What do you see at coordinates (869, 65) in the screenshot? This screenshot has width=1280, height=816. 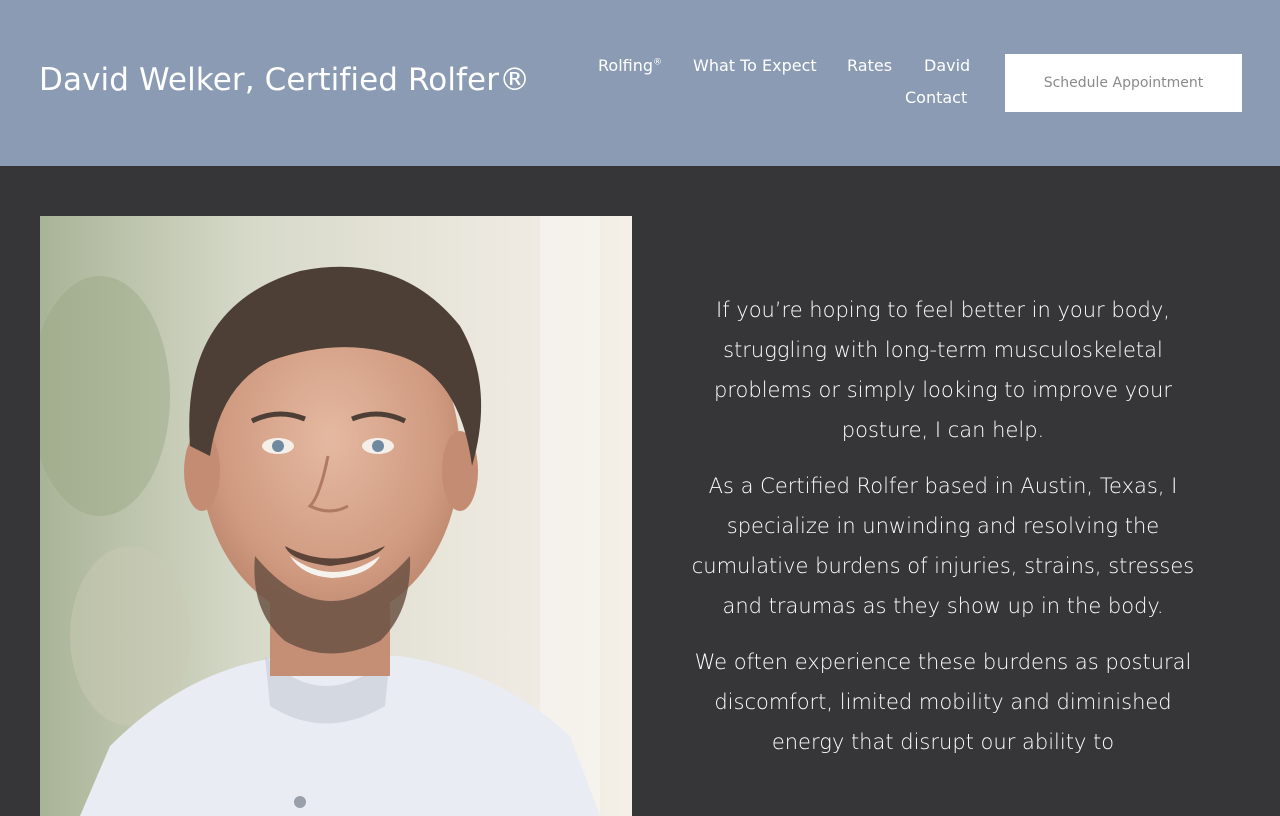 I see `nav-item-rates: Rates` at bounding box center [869, 65].